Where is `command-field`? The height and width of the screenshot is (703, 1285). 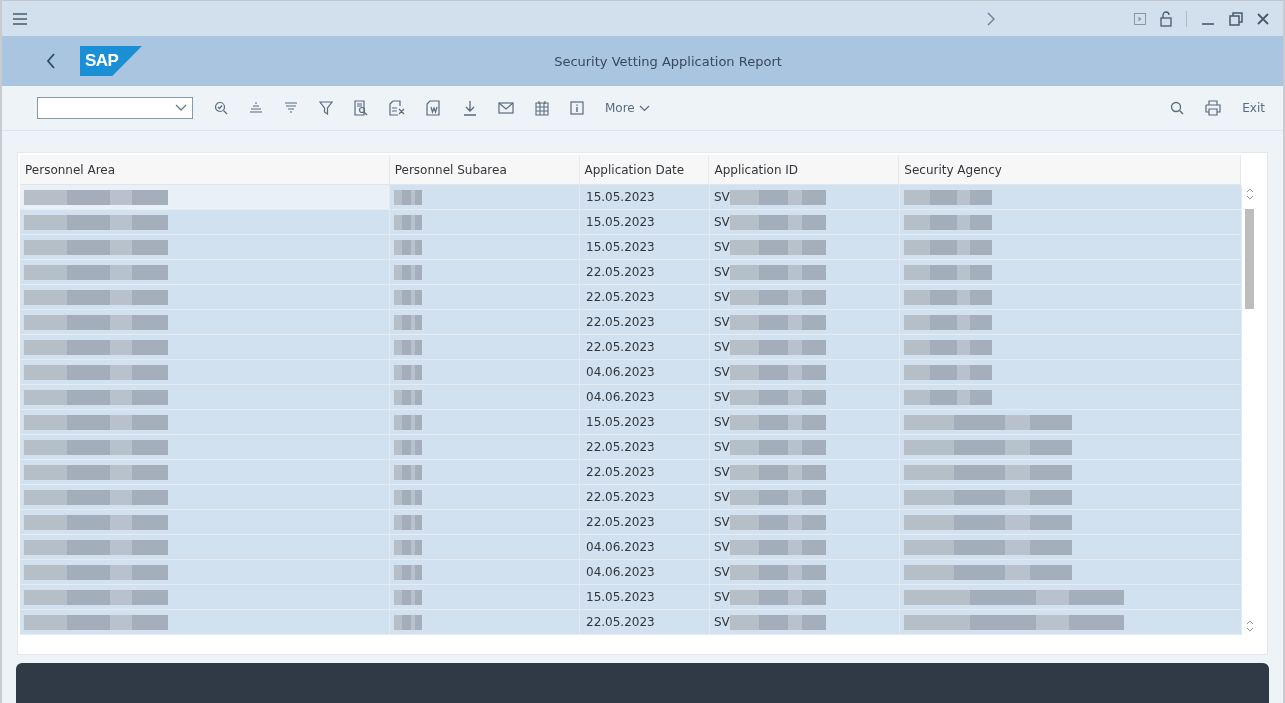 command-field is located at coordinates (115, 108).